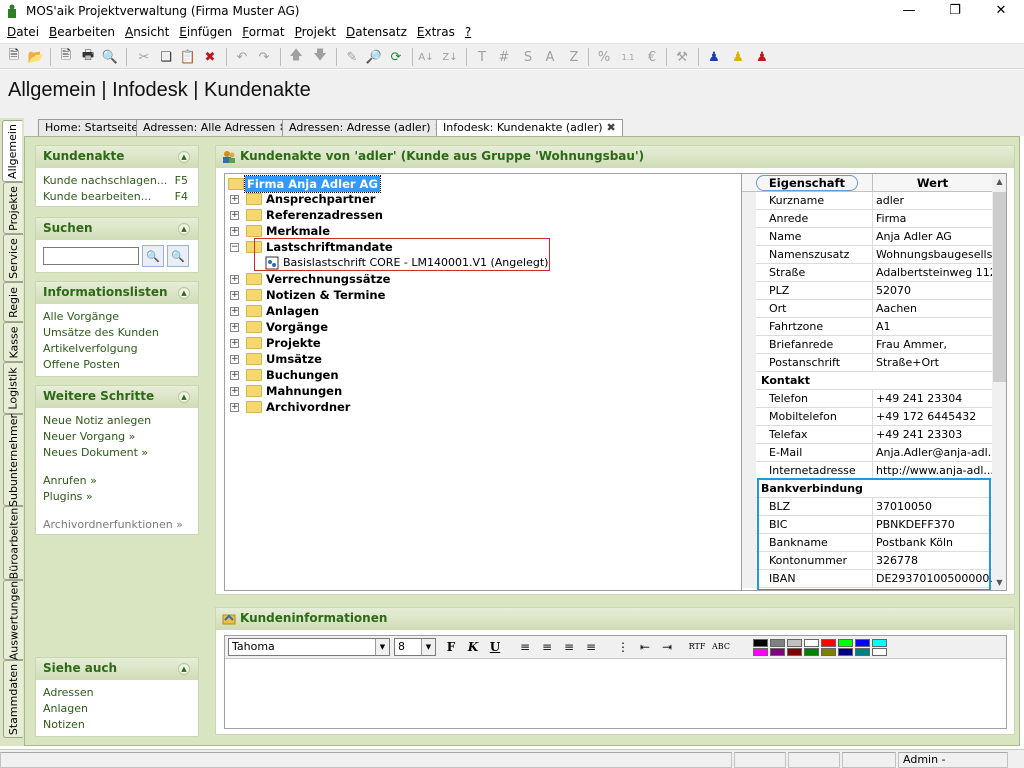  Describe the element at coordinates (867, 291) in the screenshot. I see `property-row: PLZ 52070` at that location.